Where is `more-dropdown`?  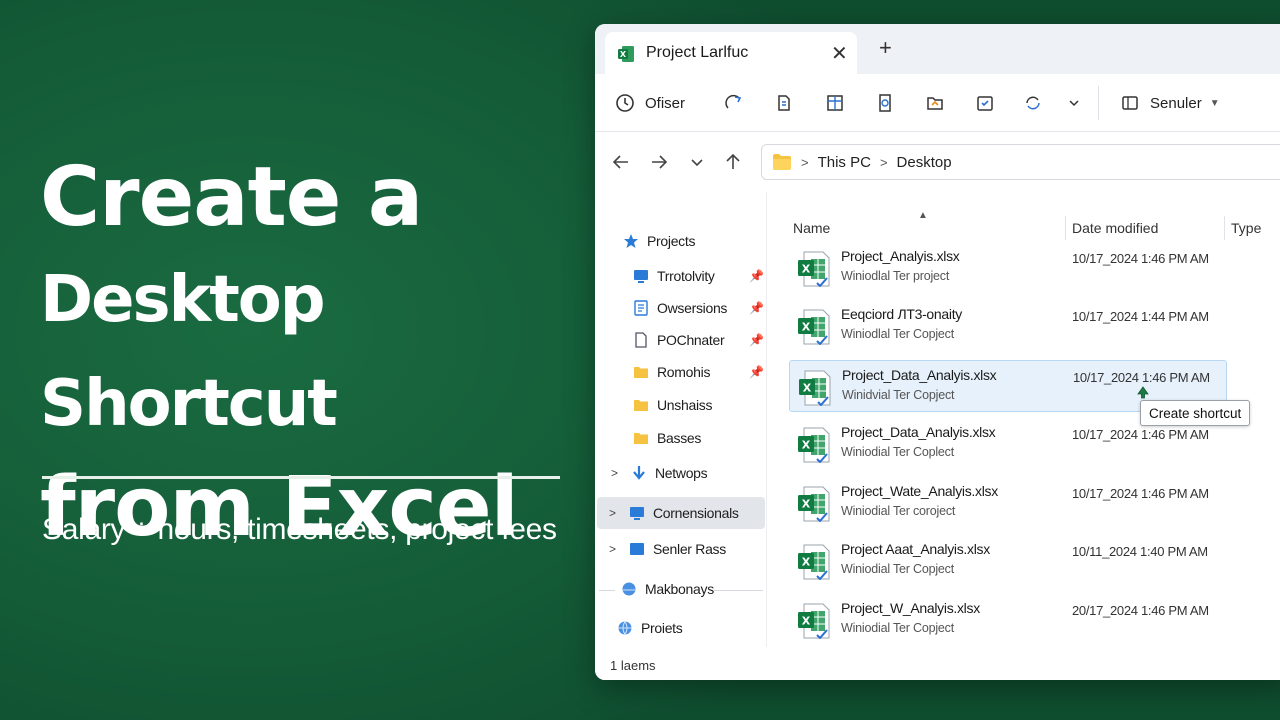
more-dropdown is located at coordinates (1074, 103).